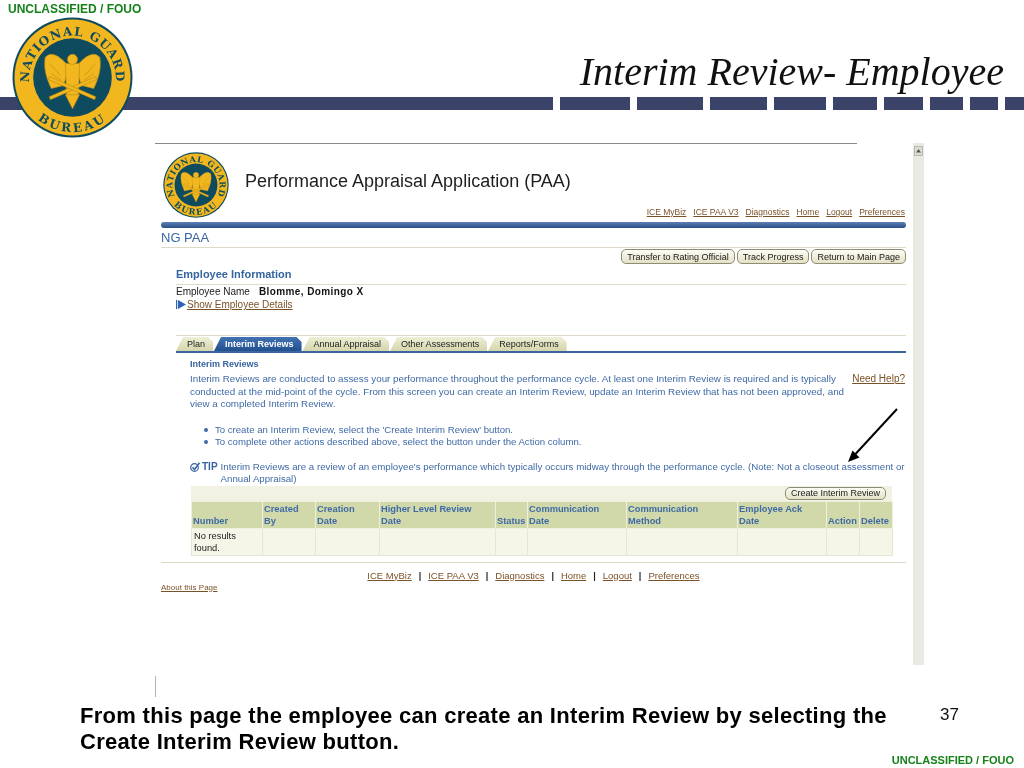  What do you see at coordinates (181, 304) in the screenshot?
I see `disclosure-triangle-icon` at bounding box center [181, 304].